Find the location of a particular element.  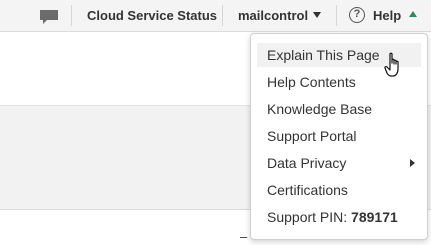

menu-item-support-portal: Support Portal is located at coordinates (339, 136).